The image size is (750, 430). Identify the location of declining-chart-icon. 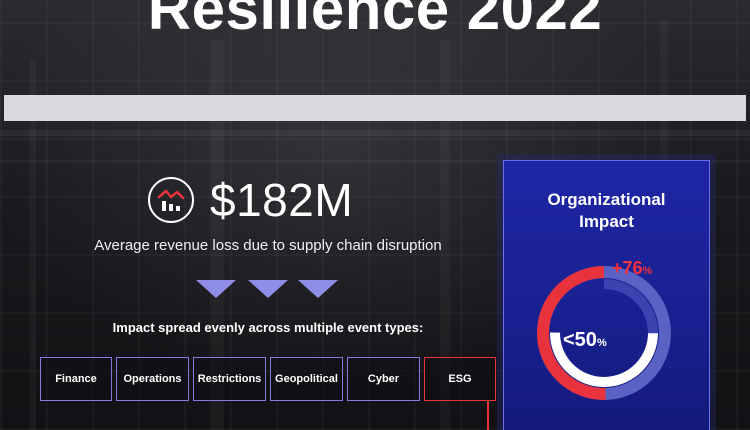
(171, 200).